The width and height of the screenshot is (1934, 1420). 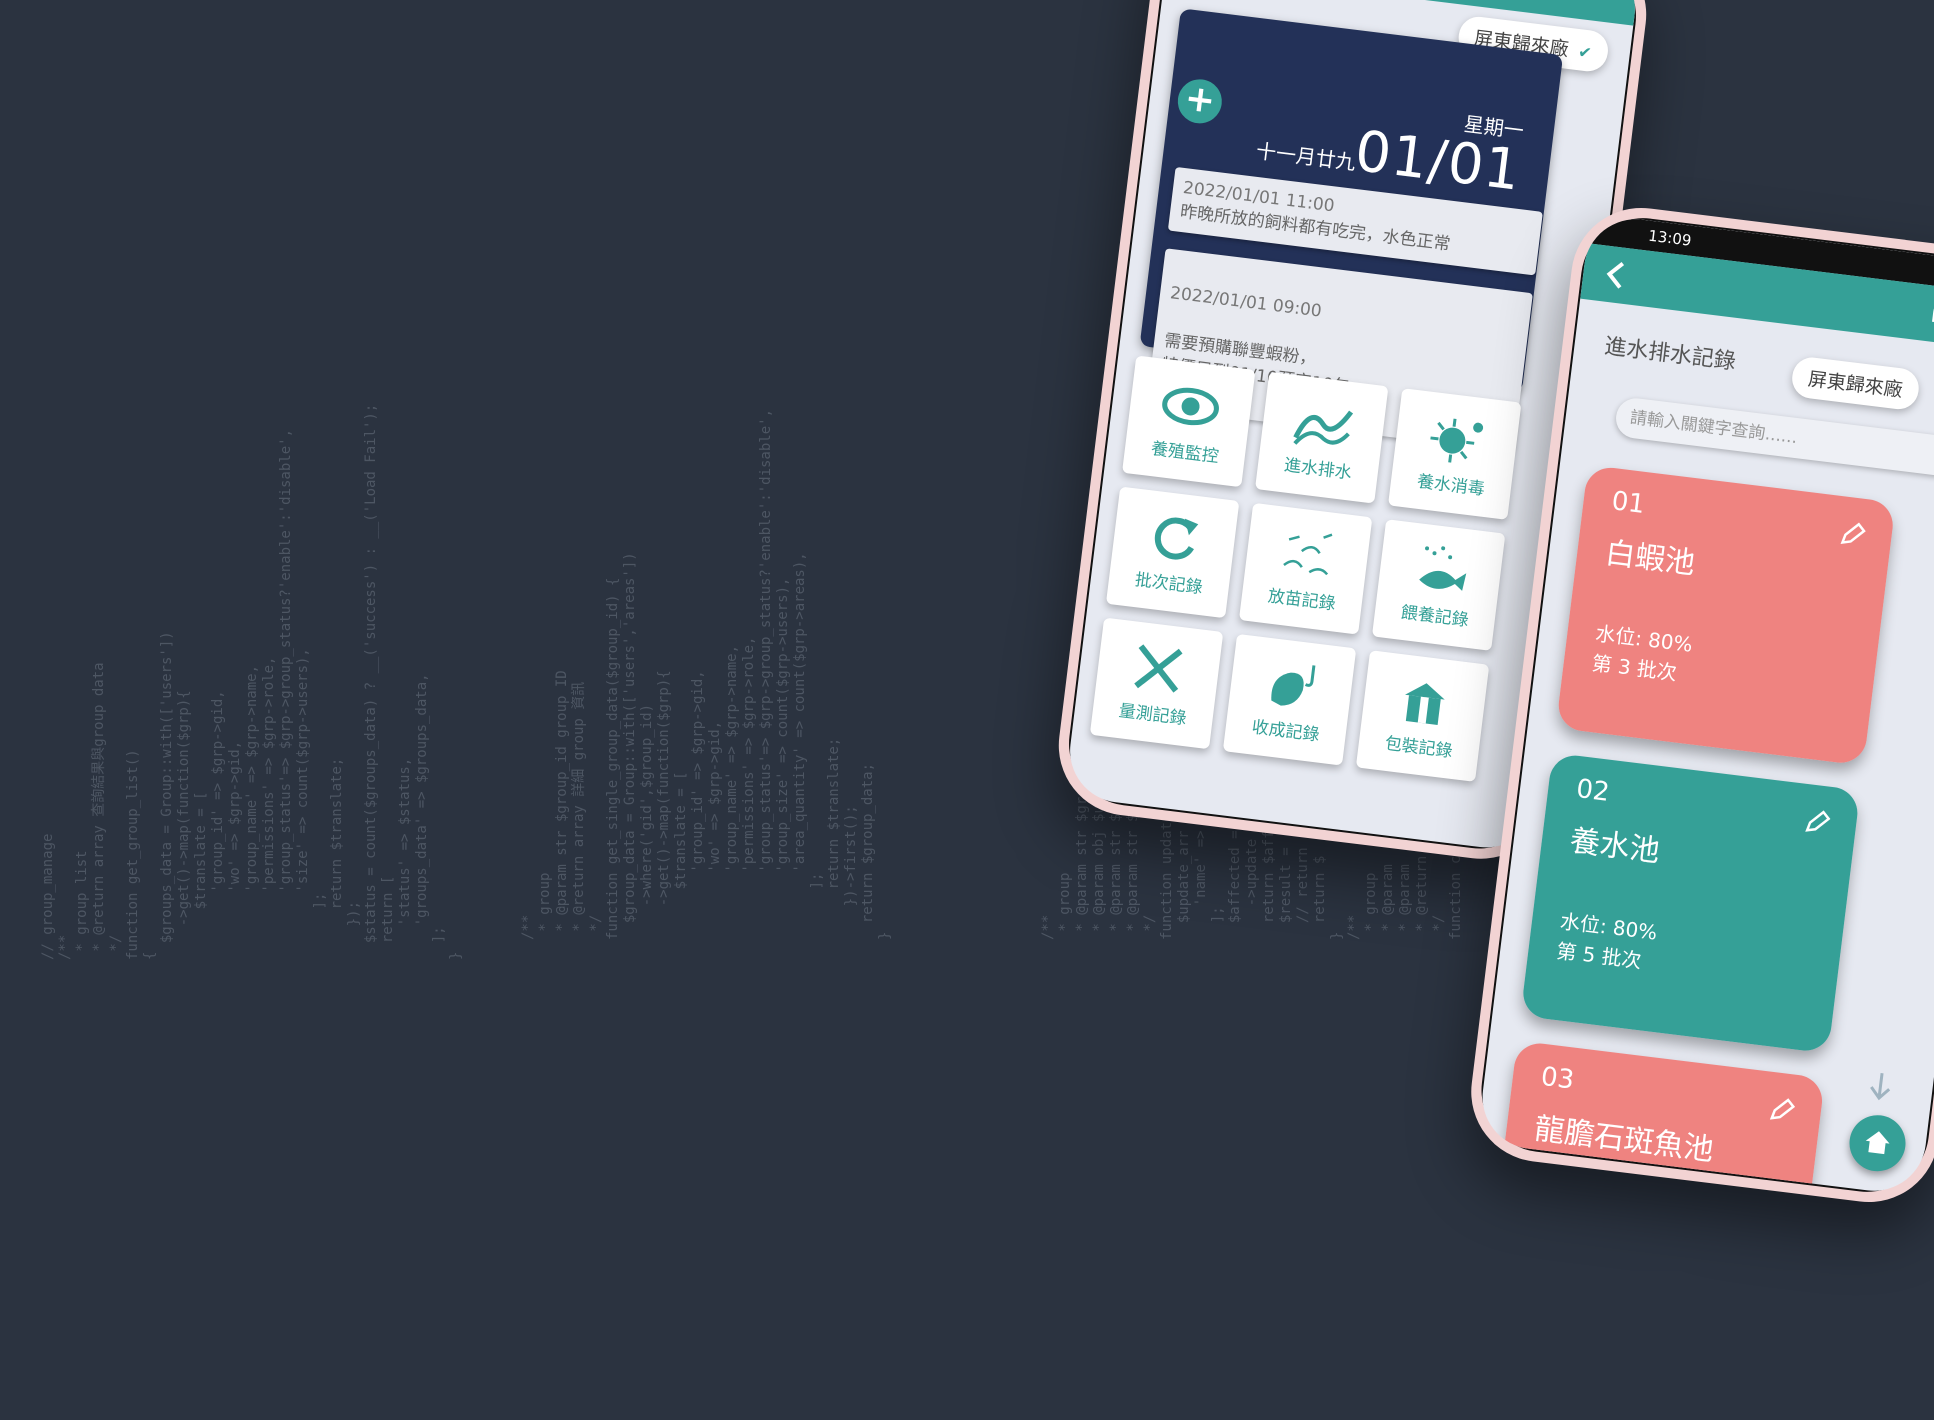 What do you see at coordinates (1929, 314) in the screenshot?
I see `bell-icon` at bounding box center [1929, 314].